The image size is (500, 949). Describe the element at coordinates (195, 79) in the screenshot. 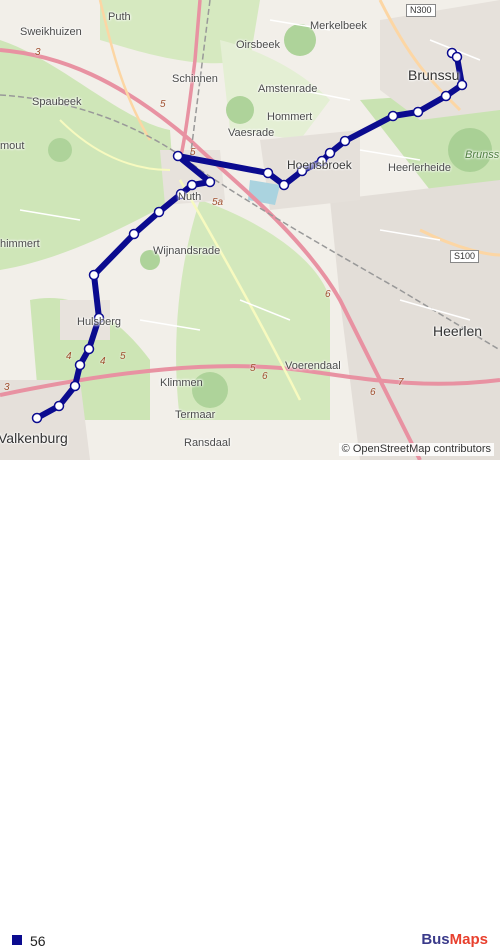

I see `place-label-schinnen: Schinnen` at that location.